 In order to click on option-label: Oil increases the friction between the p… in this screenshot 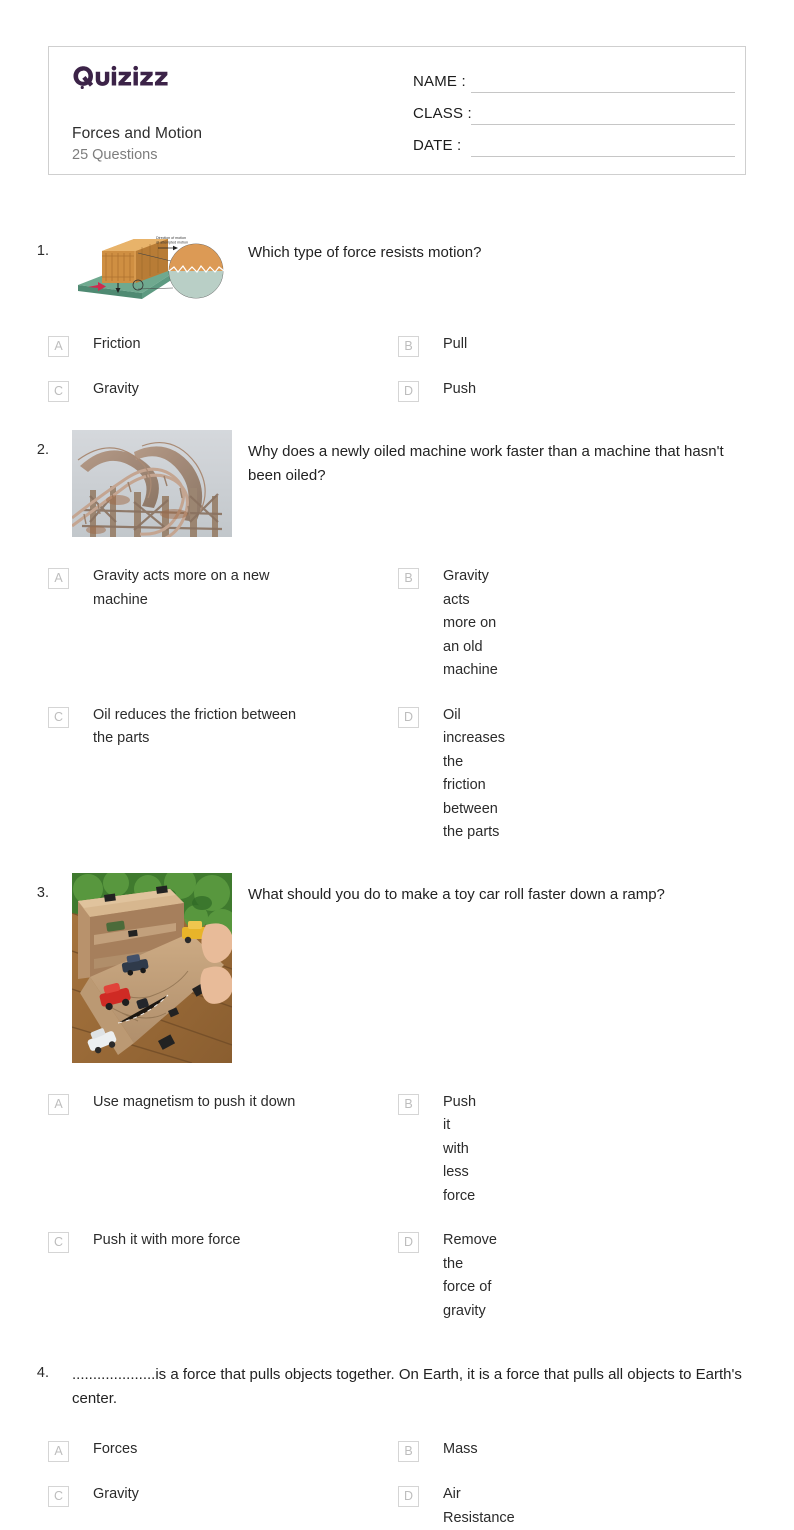, I will do `click(474, 773)`.